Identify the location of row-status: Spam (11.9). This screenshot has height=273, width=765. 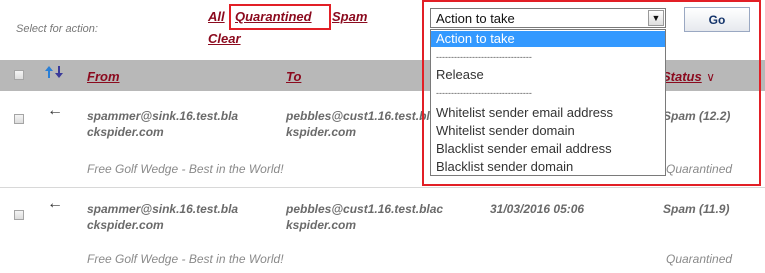
(696, 209).